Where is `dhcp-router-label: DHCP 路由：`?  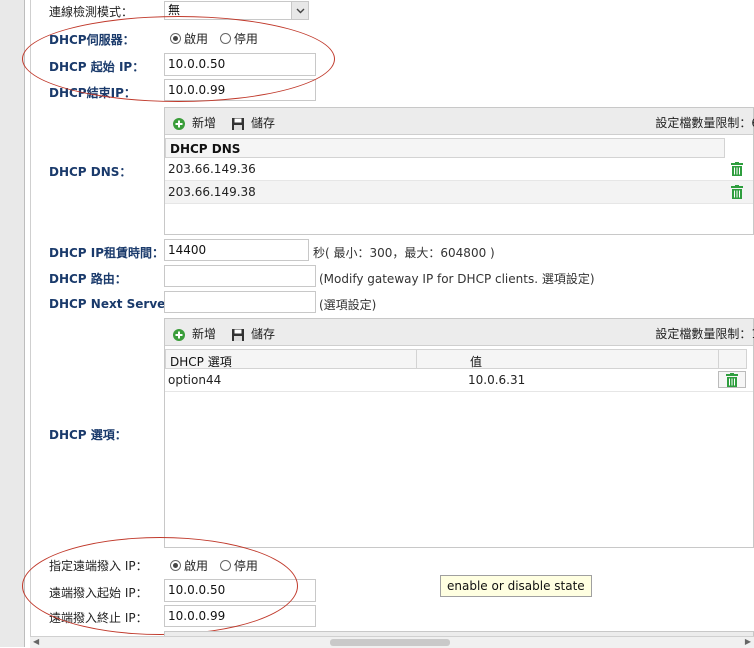 dhcp-router-label: DHCP 路由： is located at coordinates (88, 279).